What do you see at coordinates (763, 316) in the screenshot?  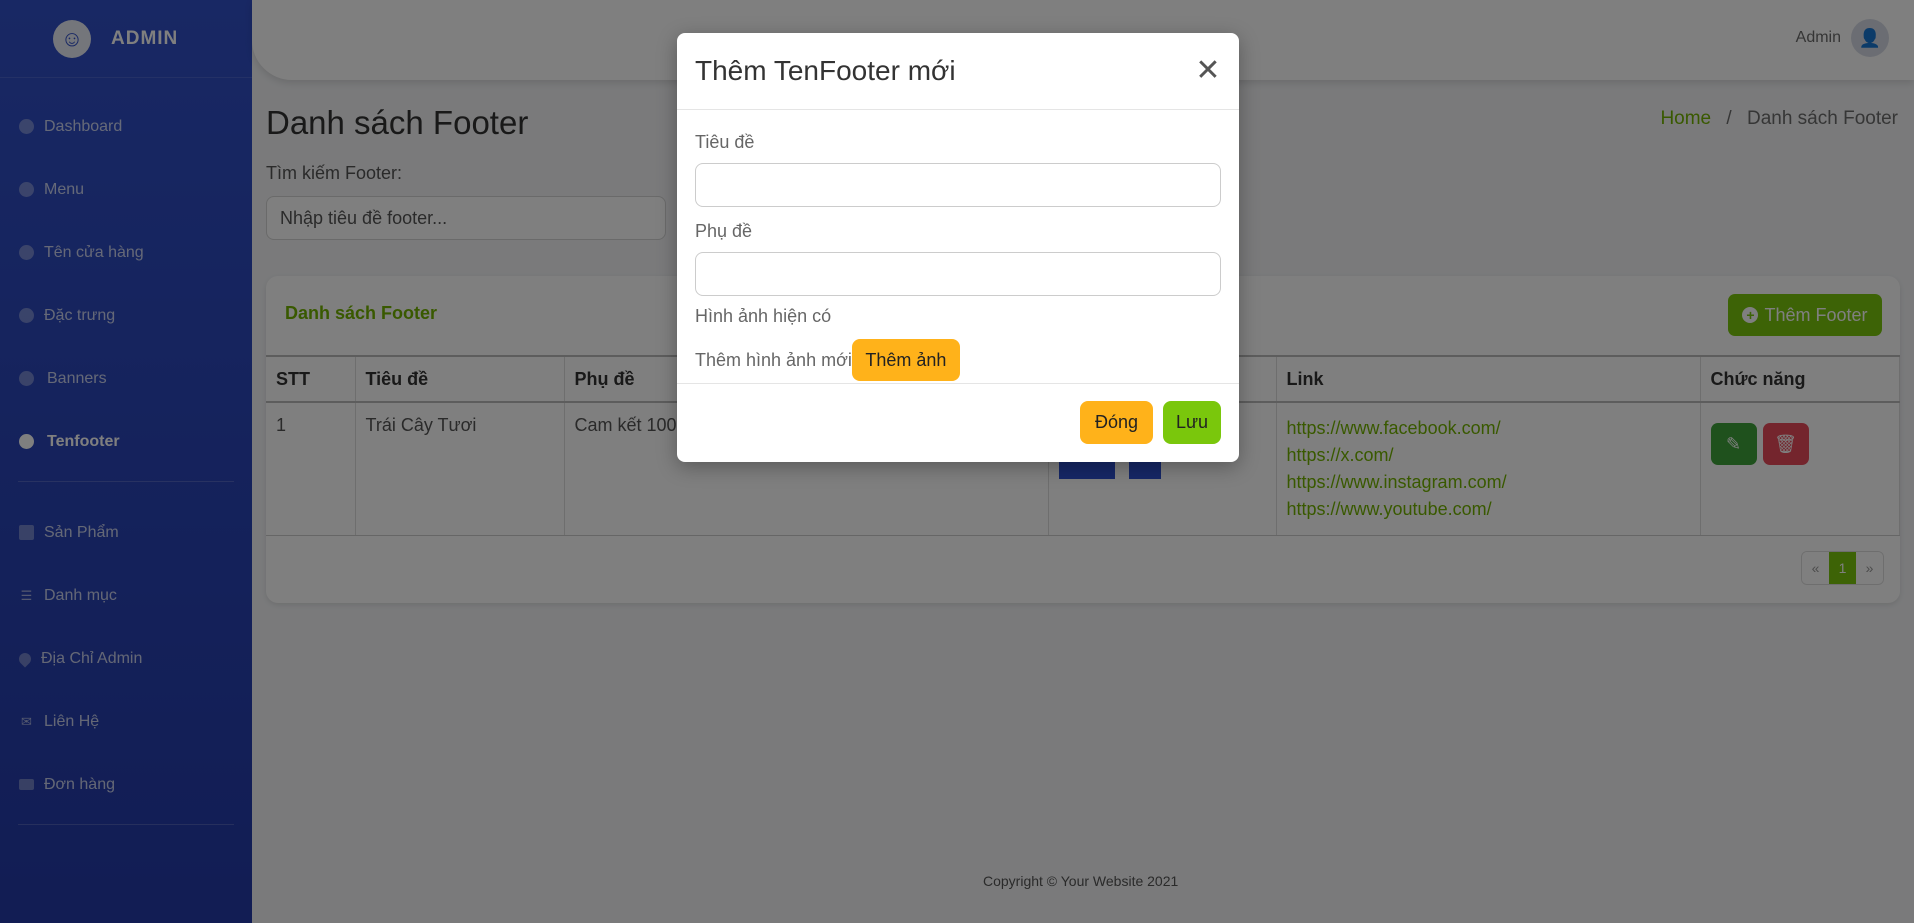 I see `existing-images-label: Hình ảnh hiện có` at bounding box center [763, 316].